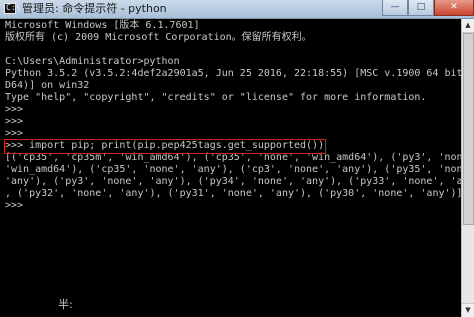 Image resolution: width=474 pixels, height=317 pixels. I want to click on console-line: Microsoft Windows [版本 6.1.7601], so click(102, 25).